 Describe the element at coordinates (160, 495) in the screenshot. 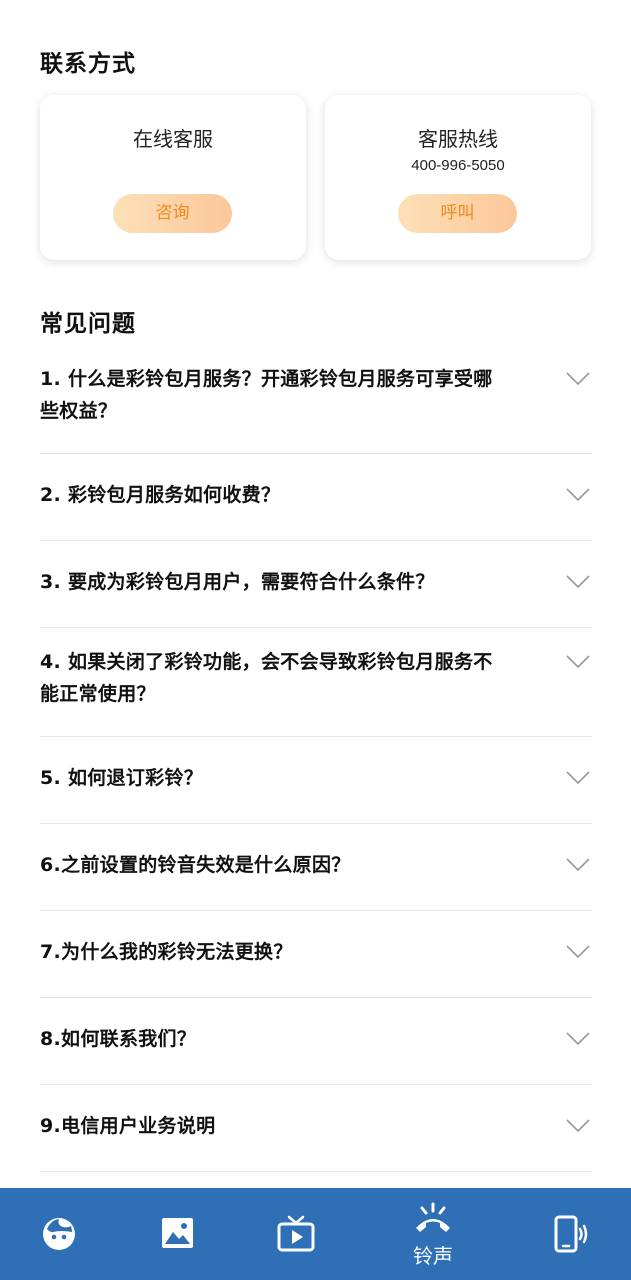

I see `faq-question: 2. 彩铃包月服务如何收费？` at that location.